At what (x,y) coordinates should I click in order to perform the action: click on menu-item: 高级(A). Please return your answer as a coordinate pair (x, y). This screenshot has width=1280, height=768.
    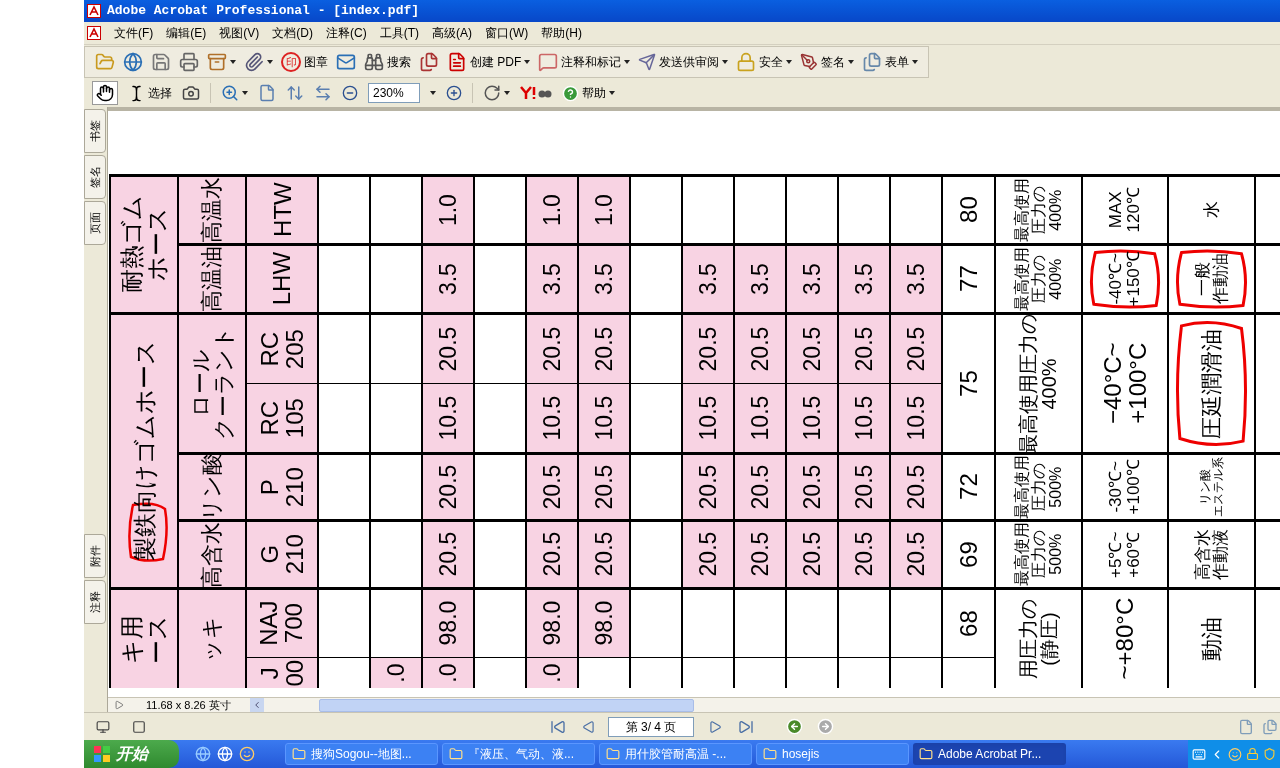
    Looking at the image, I should click on (452, 33).